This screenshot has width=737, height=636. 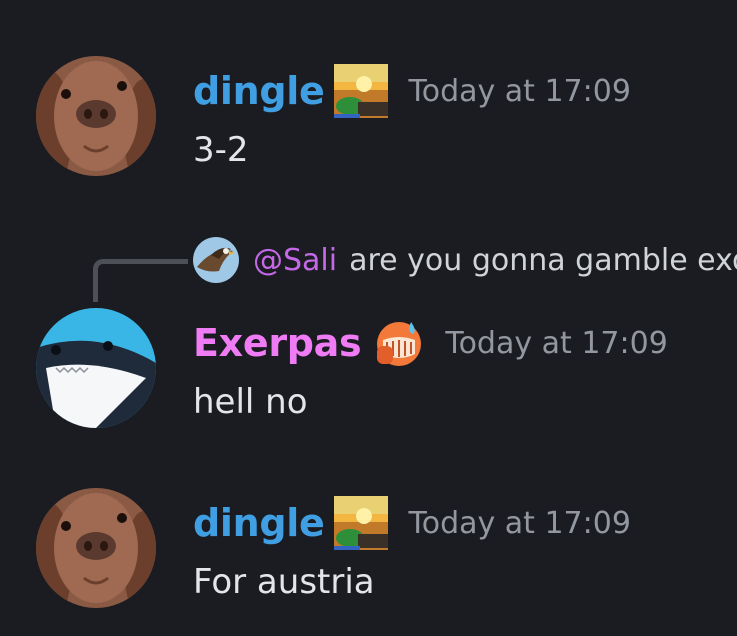 What do you see at coordinates (250, 402) in the screenshot?
I see `message-text: hell no` at bounding box center [250, 402].